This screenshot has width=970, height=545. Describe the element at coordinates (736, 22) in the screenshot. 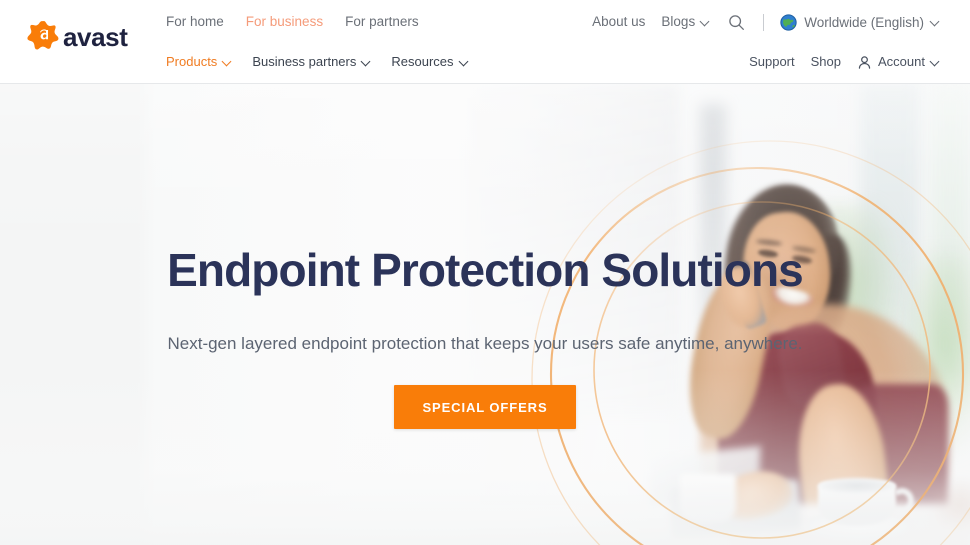

I see `search-icon` at that location.